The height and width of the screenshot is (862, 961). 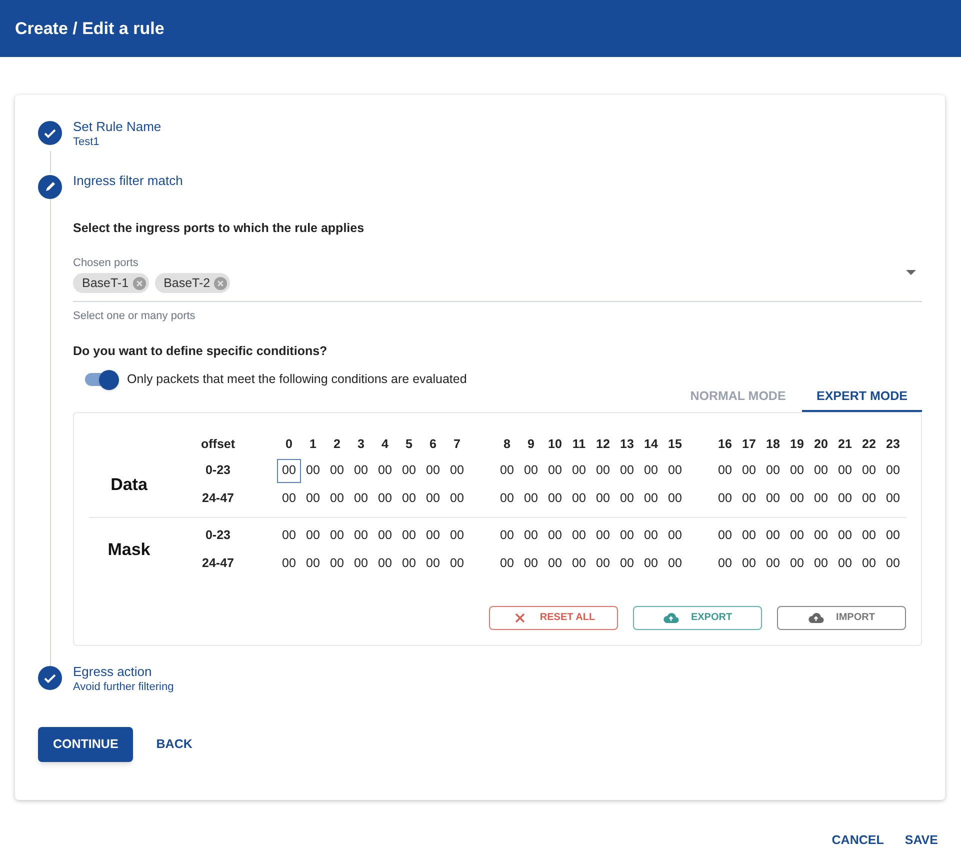 I want to click on matrix-action-button: RESET ALL, so click(x=553, y=618).